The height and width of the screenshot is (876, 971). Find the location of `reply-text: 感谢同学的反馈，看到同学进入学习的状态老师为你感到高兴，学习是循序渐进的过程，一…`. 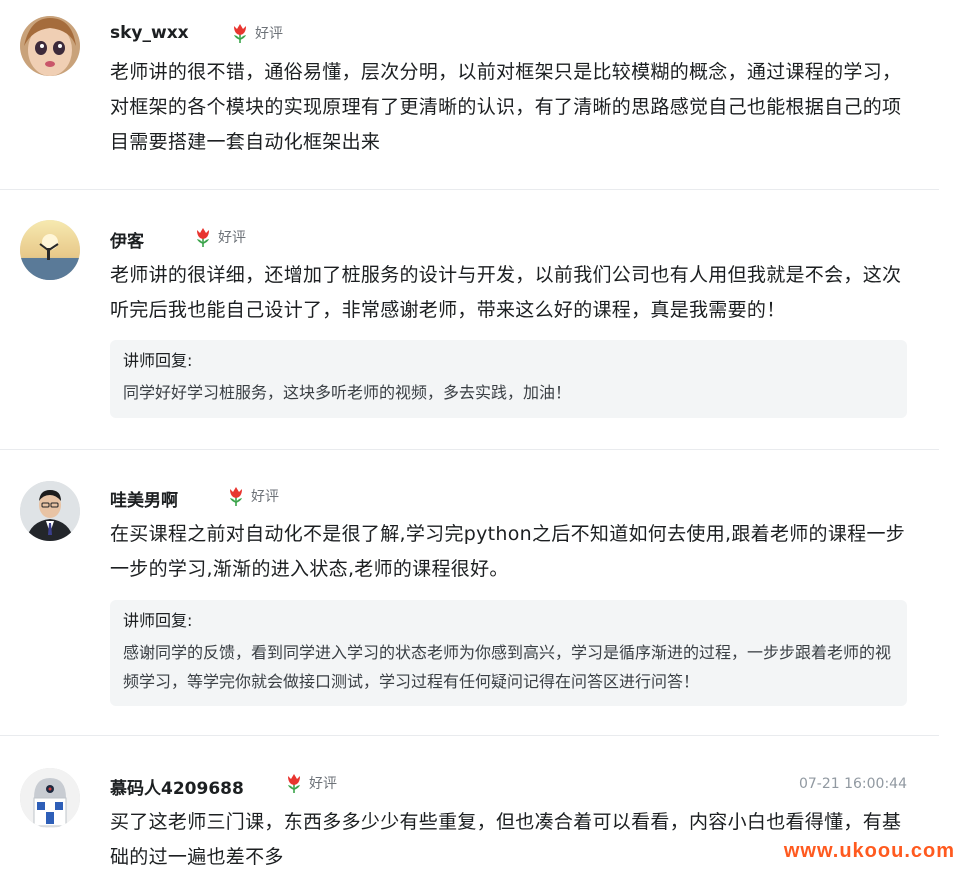

reply-text: 感谢同学的反馈，看到同学进入学习的状态老师为你感到高兴，学习是循序渐进的过程，一… is located at coordinates (507, 667).